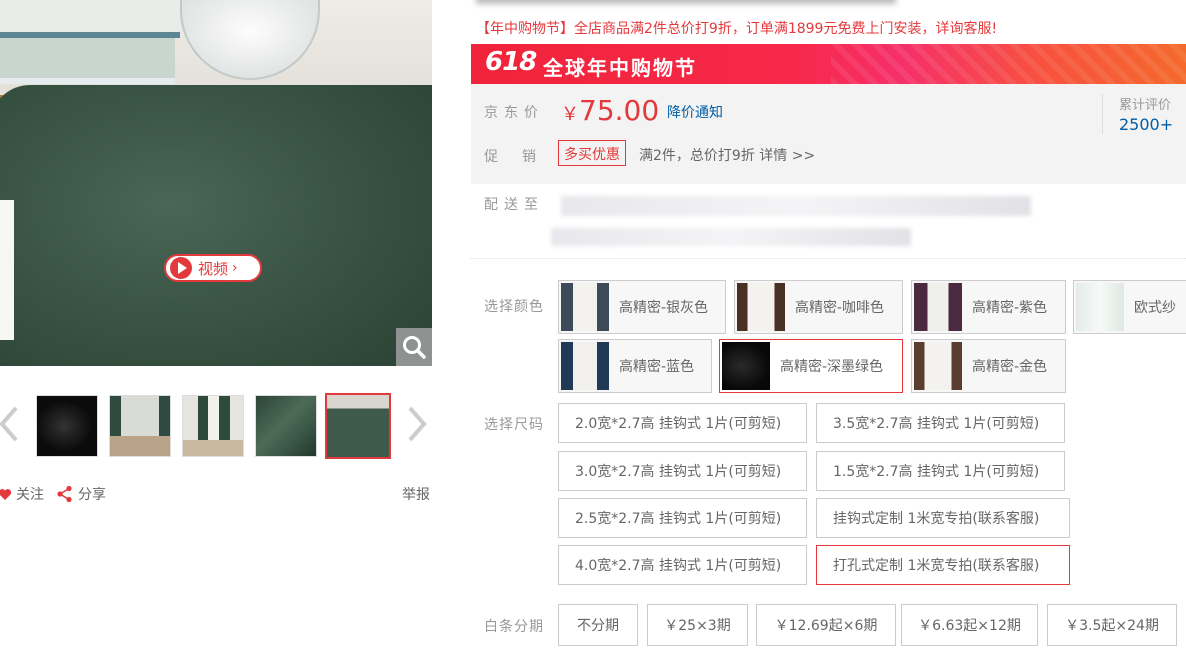 Image resolution: width=1186 pixels, height=661 pixels. I want to click on installment-option: ￥6.63起×12期, so click(969, 625).